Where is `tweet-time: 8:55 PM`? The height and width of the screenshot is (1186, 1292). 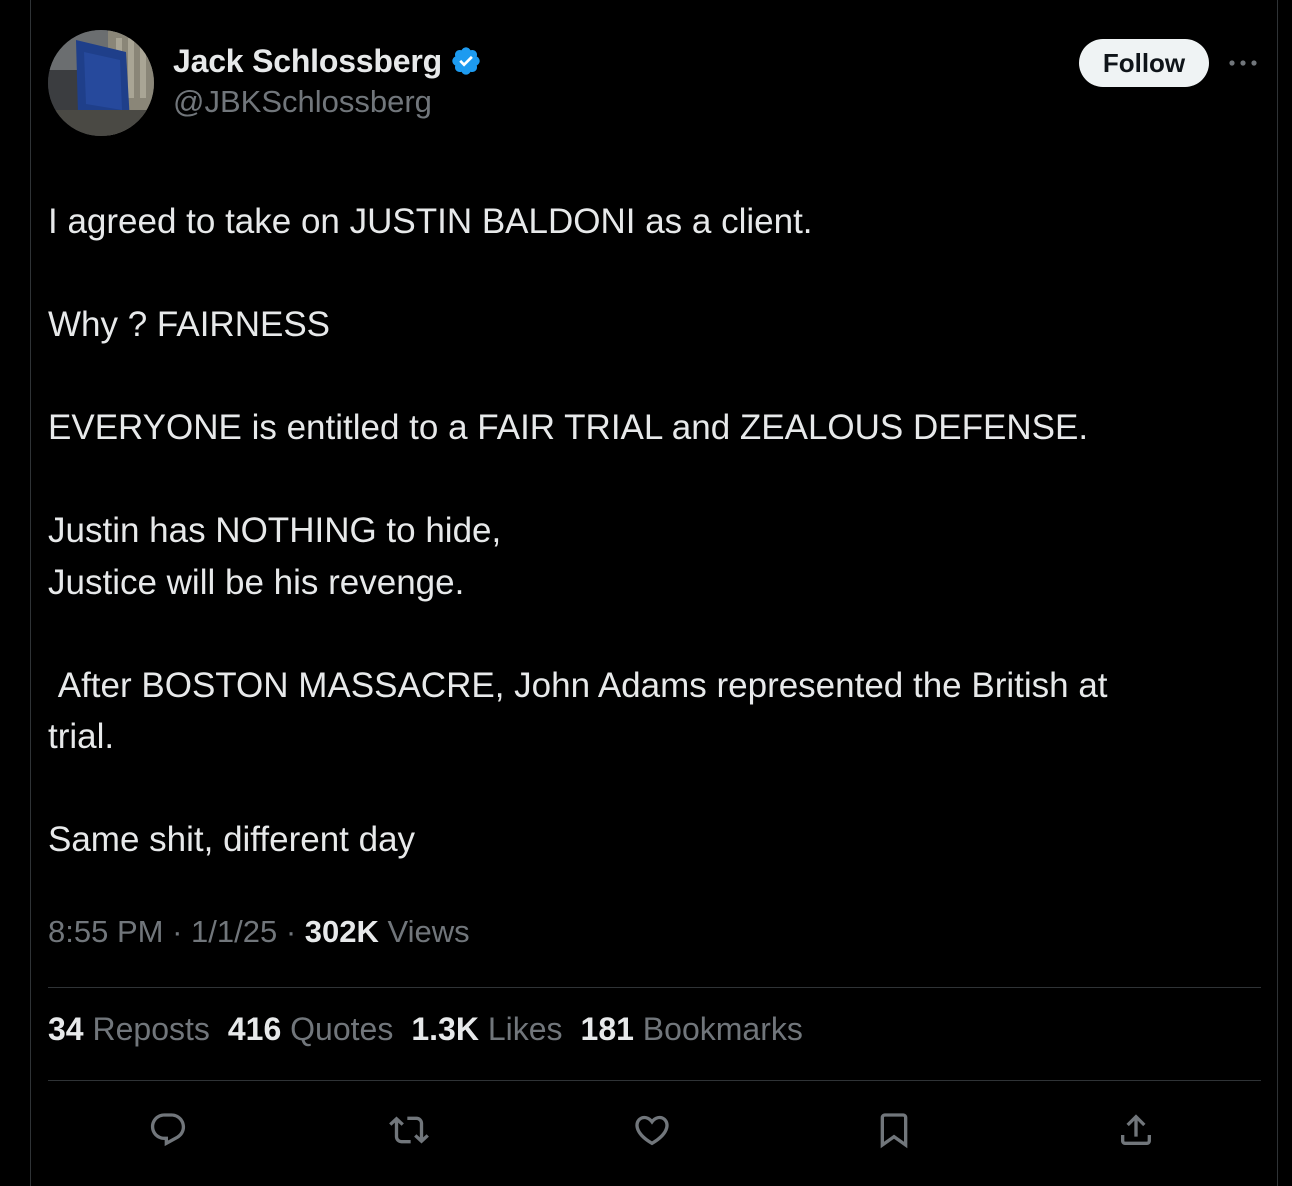
tweet-time: 8:55 PM is located at coordinates (105, 932).